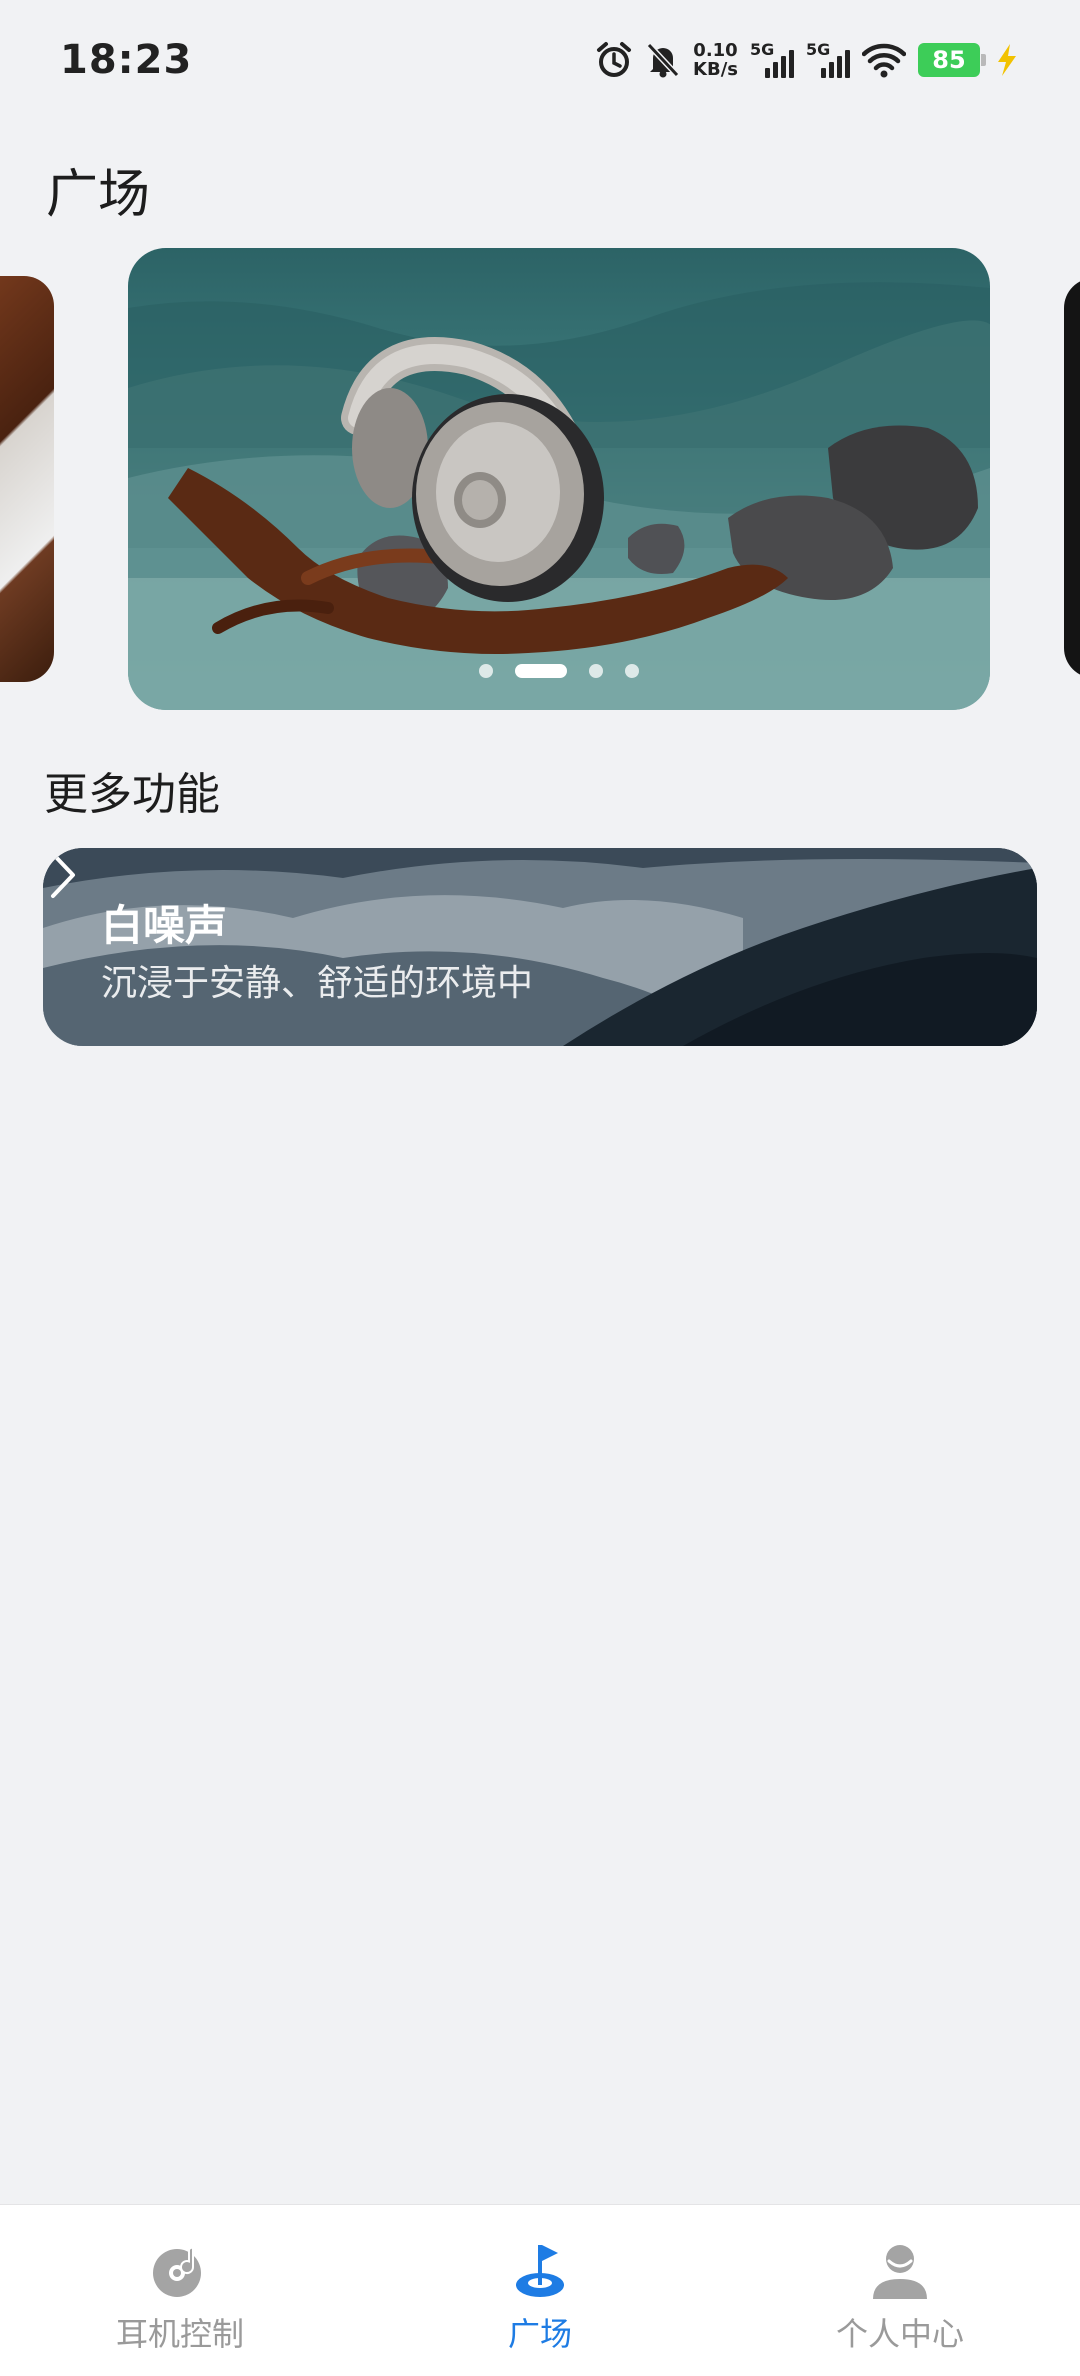 The image size is (1080, 2376). Describe the element at coordinates (1072, 478) in the screenshot. I see `carousel-next-card` at that location.